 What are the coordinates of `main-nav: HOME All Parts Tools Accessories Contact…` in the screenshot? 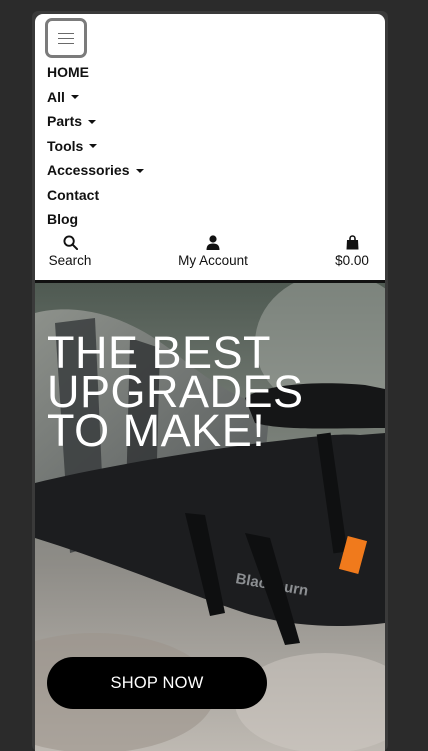 It's located at (95, 146).